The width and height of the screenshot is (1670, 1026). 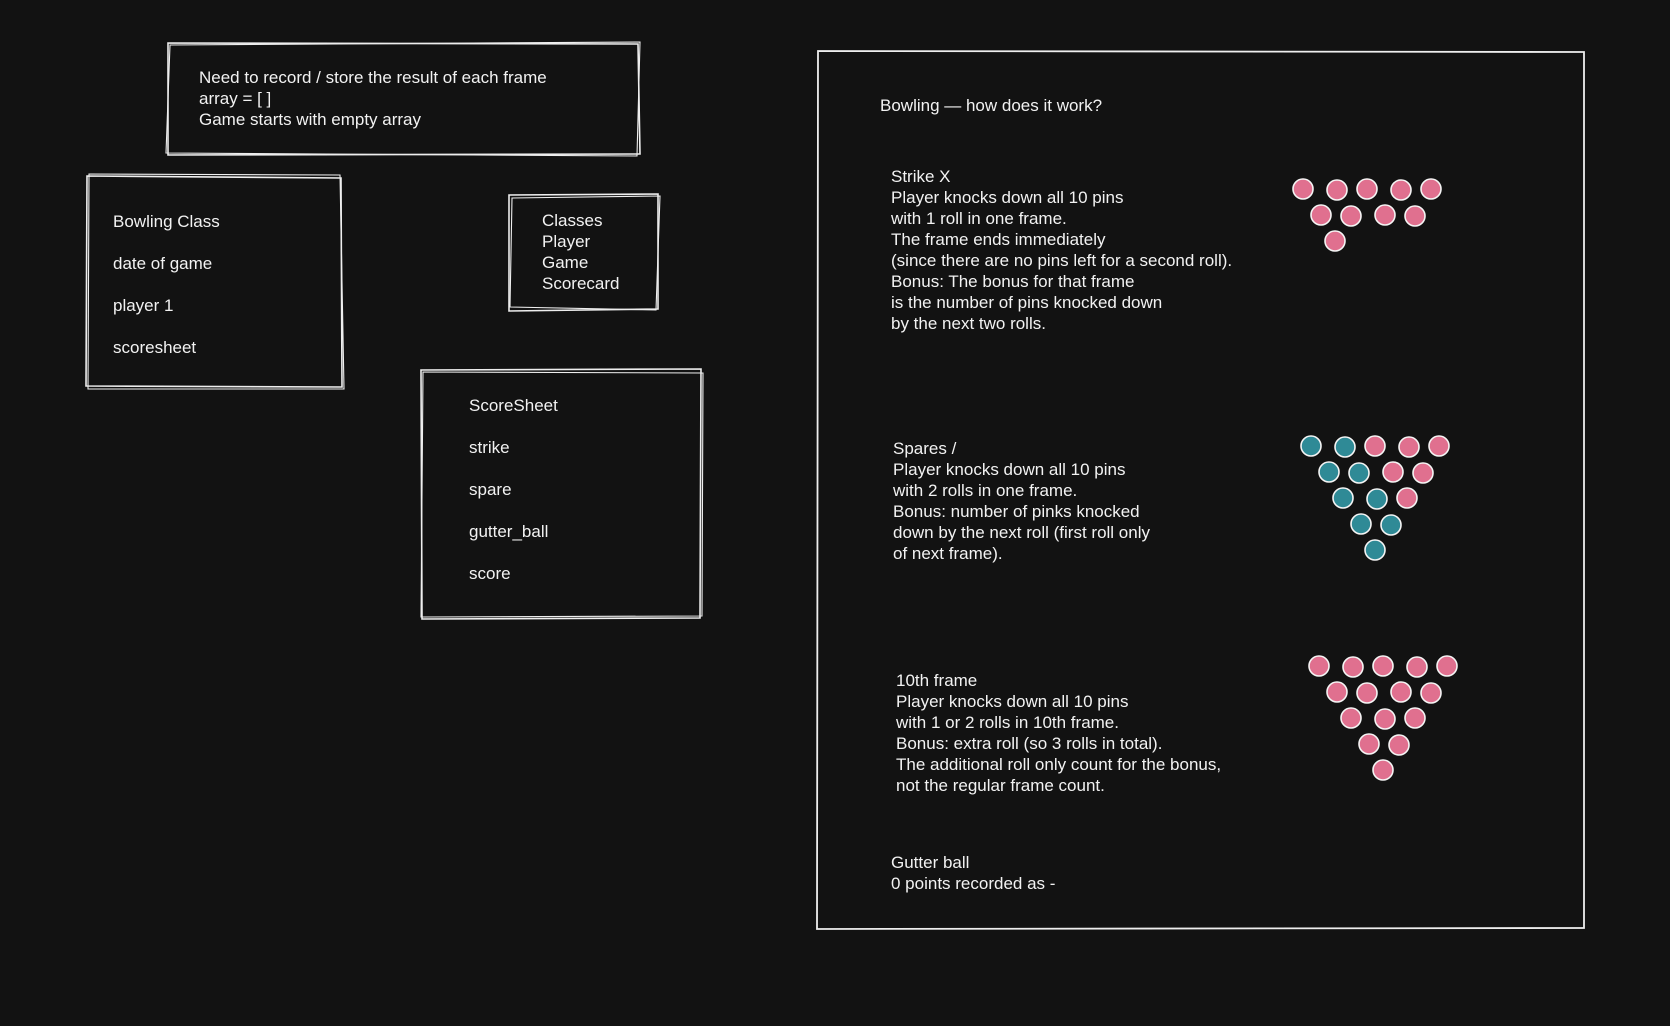 I want to click on gutter-section: Gutter ball 0 points recorded as -, so click(x=973, y=873).